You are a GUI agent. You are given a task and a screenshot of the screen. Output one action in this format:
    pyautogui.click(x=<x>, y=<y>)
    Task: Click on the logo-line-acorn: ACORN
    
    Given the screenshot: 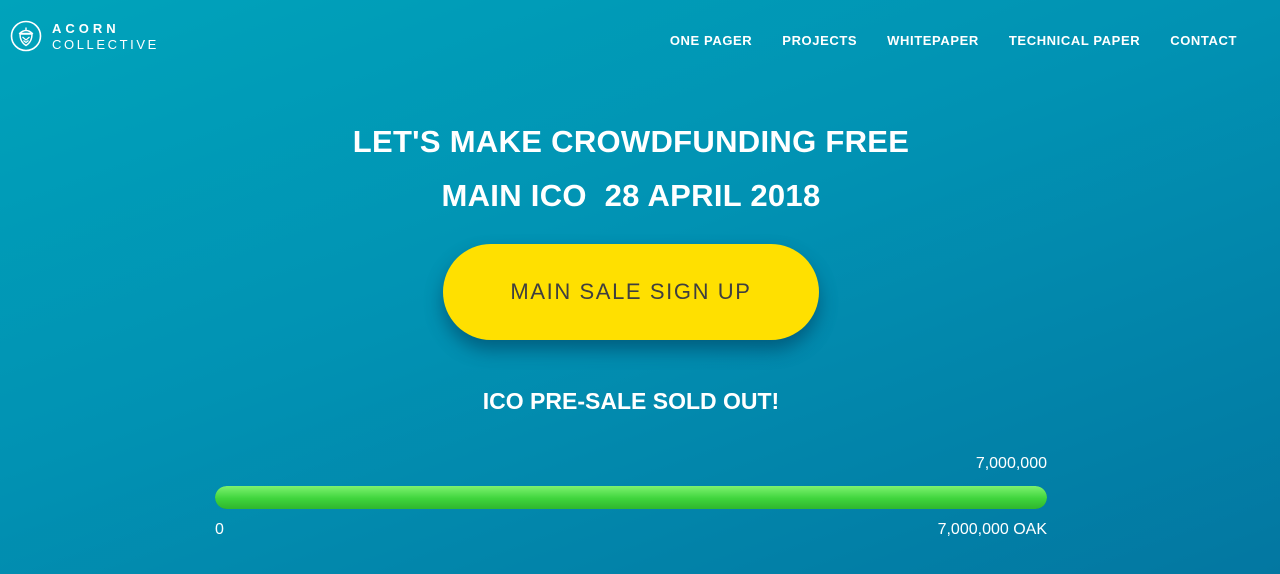 What is the action you would take?
    pyautogui.click(x=86, y=28)
    